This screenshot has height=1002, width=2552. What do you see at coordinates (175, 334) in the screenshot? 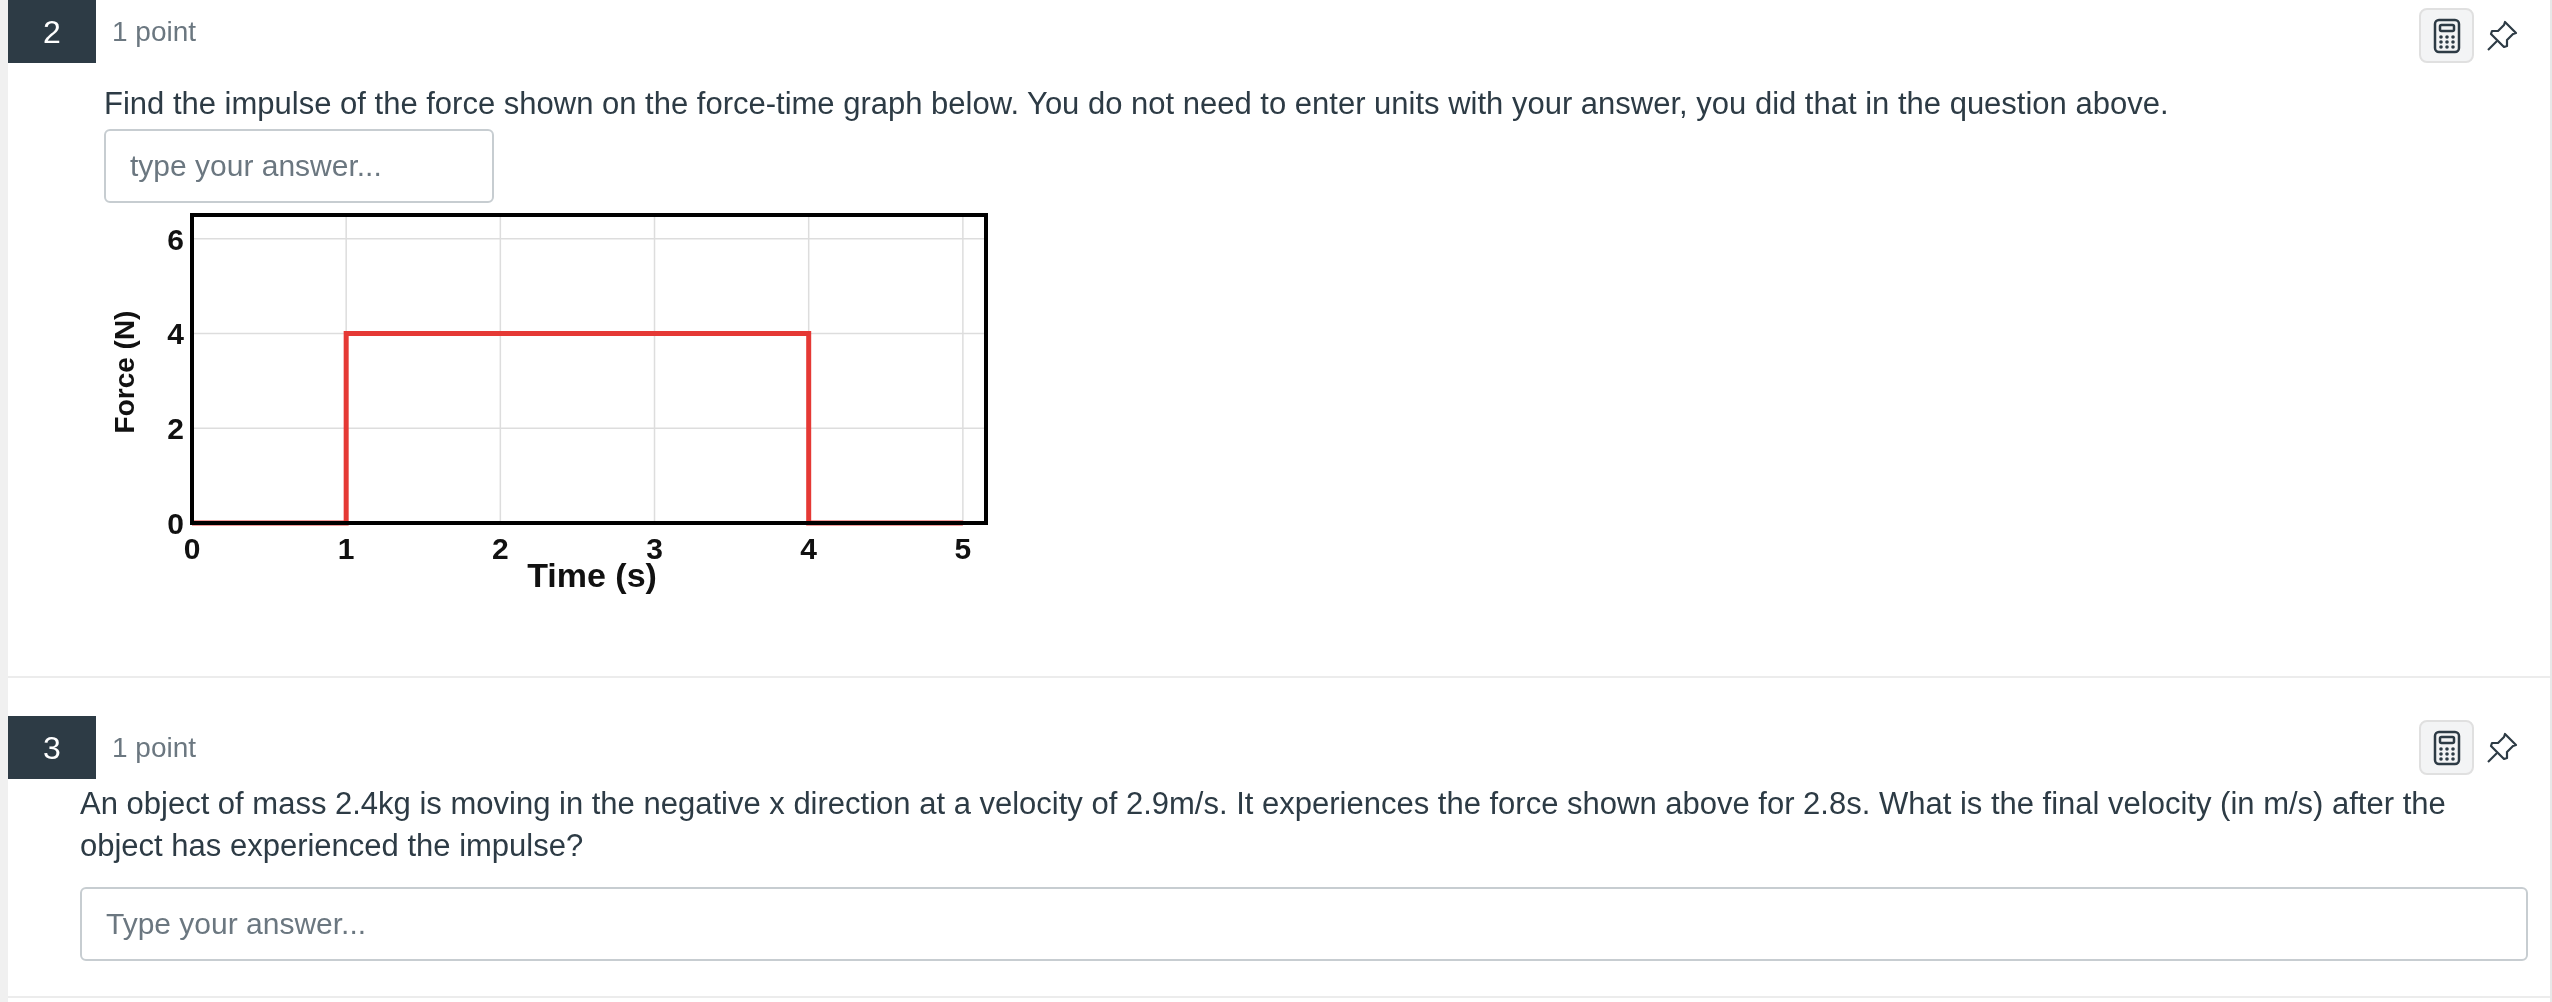
I see `y-tick-label: 4` at bounding box center [175, 334].